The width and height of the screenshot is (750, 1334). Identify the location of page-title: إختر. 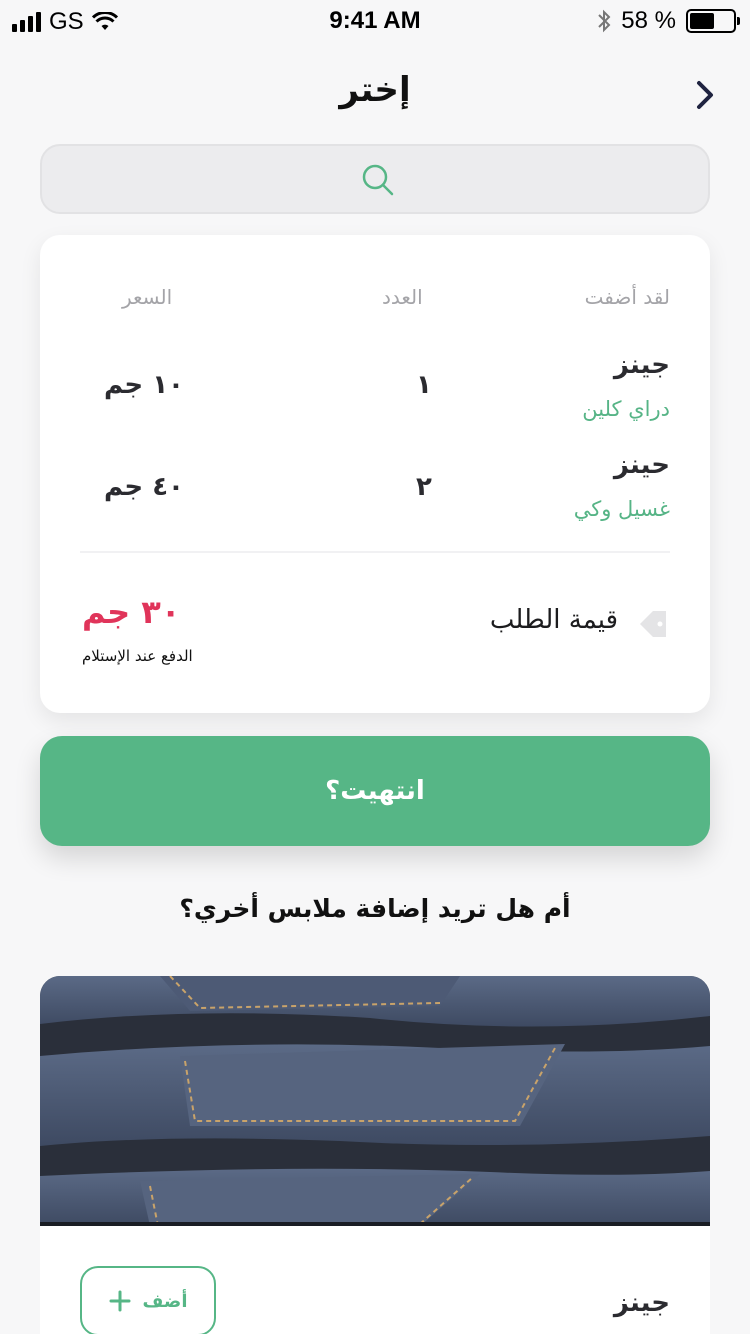
(375, 90).